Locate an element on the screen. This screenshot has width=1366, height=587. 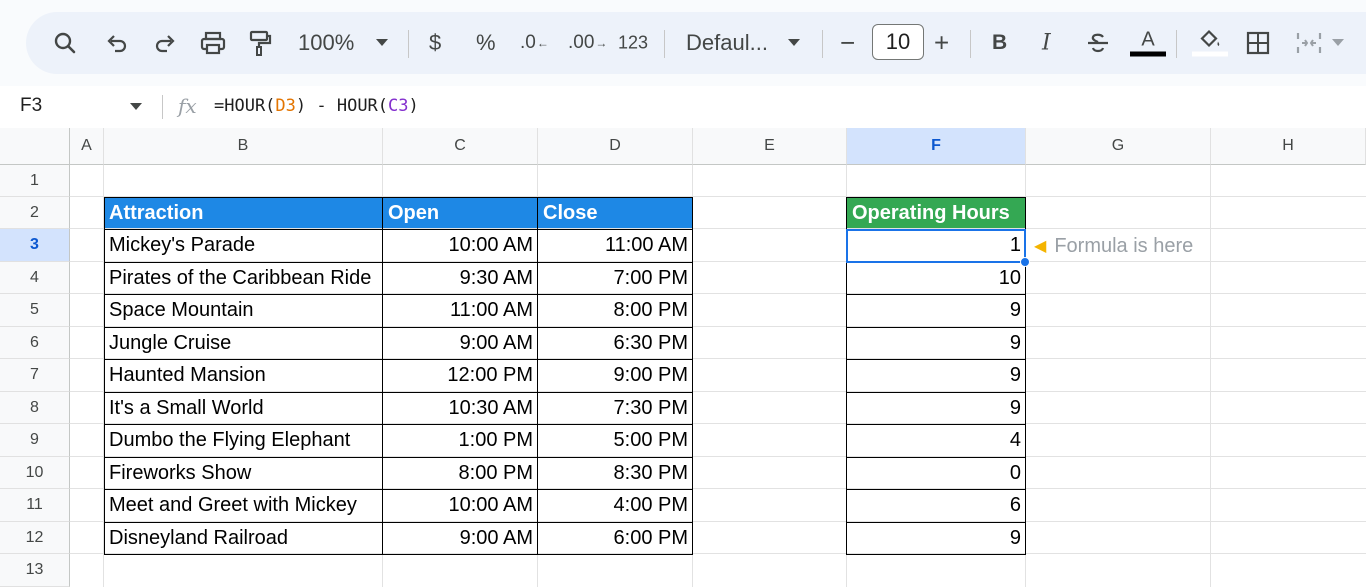
cell-operating-hours: 10 is located at coordinates (936, 278).